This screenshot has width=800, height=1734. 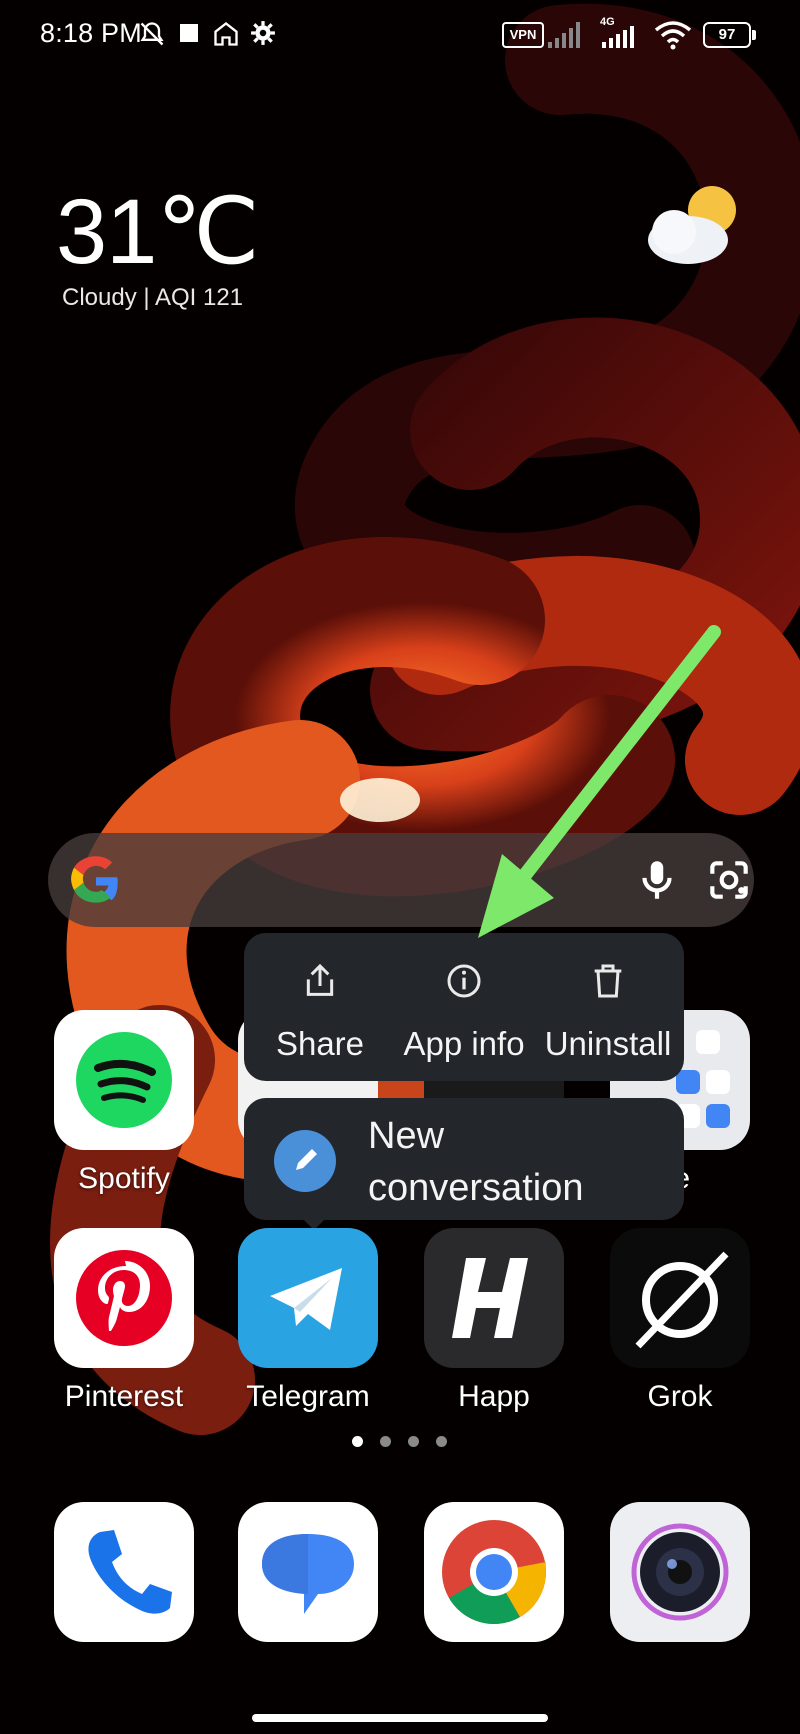 I want to click on pencil-icon, so click(x=305, y=1161).